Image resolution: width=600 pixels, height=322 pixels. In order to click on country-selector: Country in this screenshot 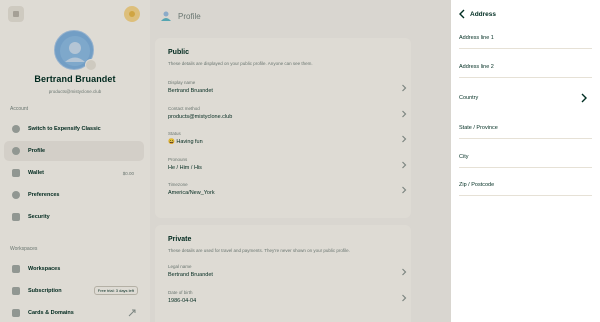, I will do `click(525, 99)`.